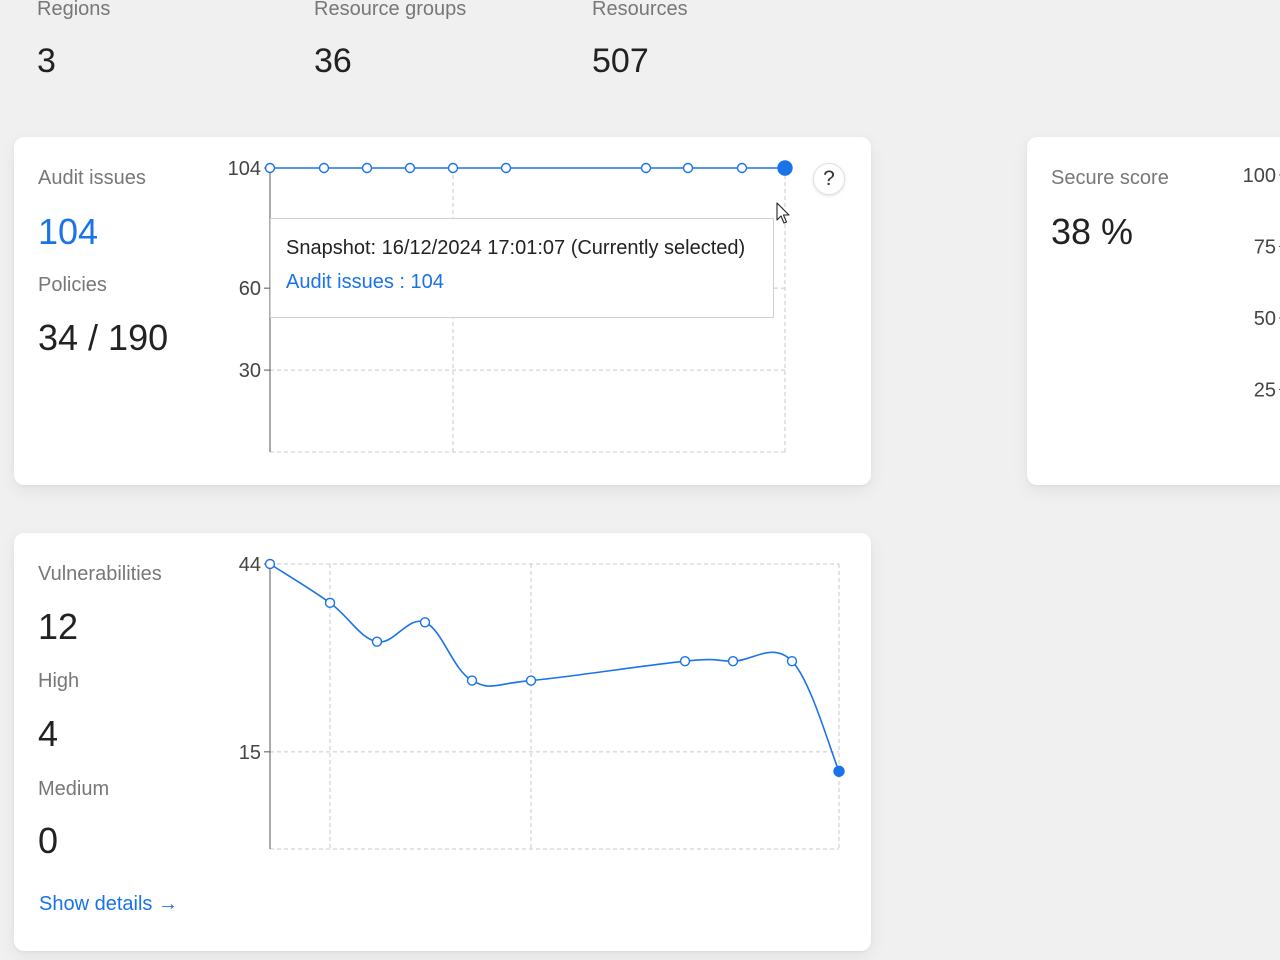 Image resolution: width=1280 pixels, height=960 pixels. Describe the element at coordinates (250, 565) in the screenshot. I see `y-tick-label: 44` at that location.